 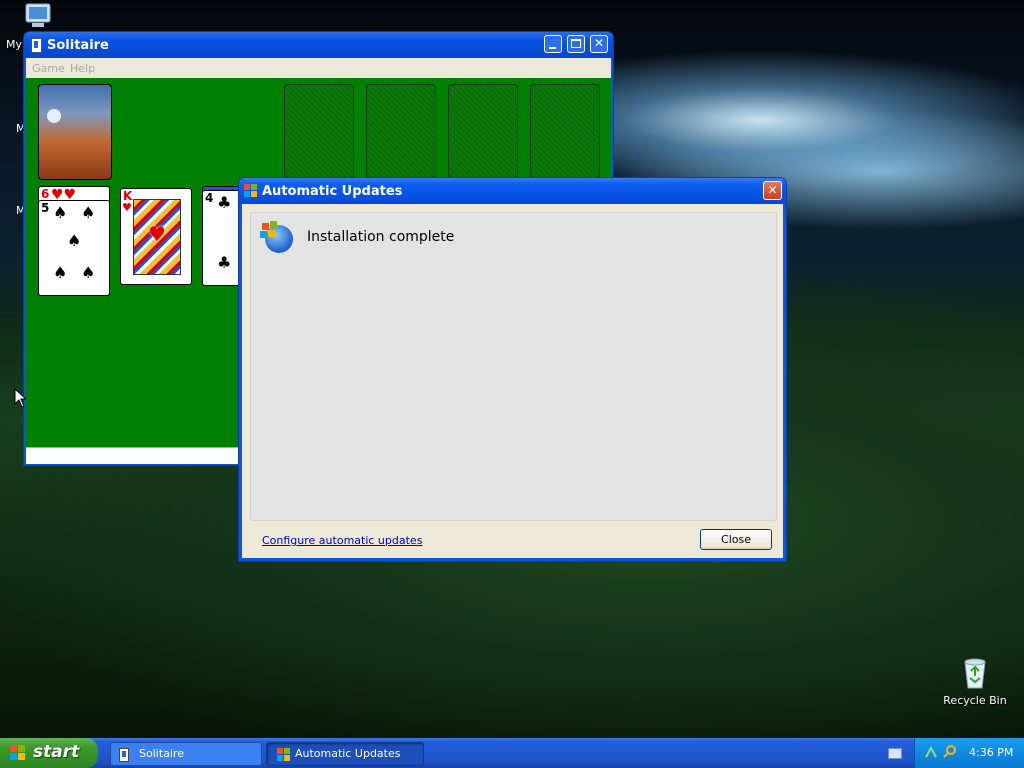 What do you see at coordinates (45, 208) in the screenshot?
I see `card-rank: 5` at bounding box center [45, 208].